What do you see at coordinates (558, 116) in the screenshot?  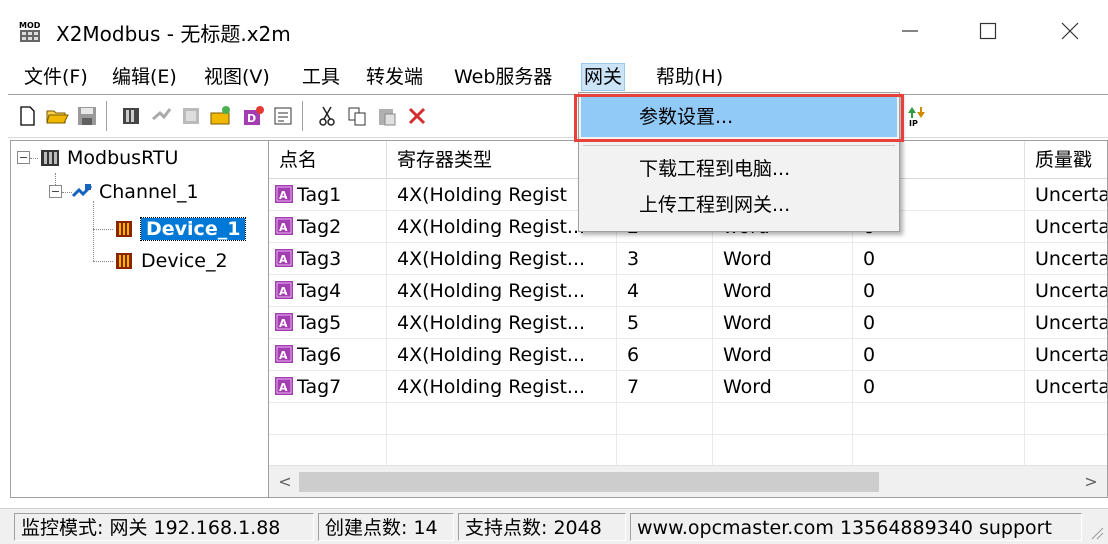 I see `toolbar: D IP` at bounding box center [558, 116].